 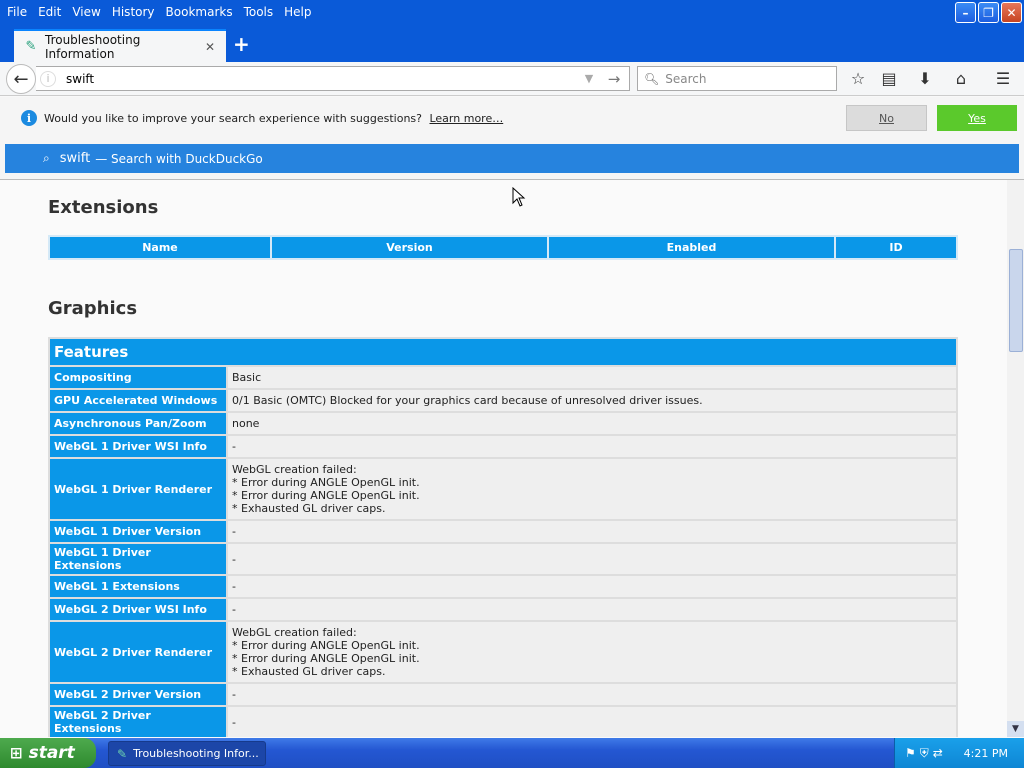 What do you see at coordinates (686, 78) in the screenshot?
I see `search-placeholder: Search` at bounding box center [686, 78].